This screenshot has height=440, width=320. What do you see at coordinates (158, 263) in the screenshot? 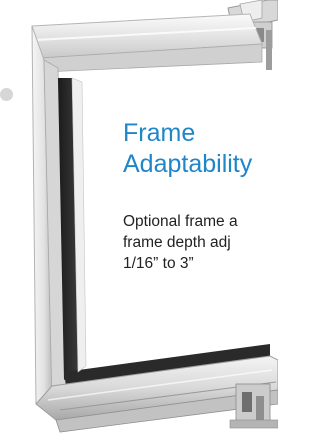
I see `feature-description-line-3: 1/16” to 3”` at bounding box center [158, 263].